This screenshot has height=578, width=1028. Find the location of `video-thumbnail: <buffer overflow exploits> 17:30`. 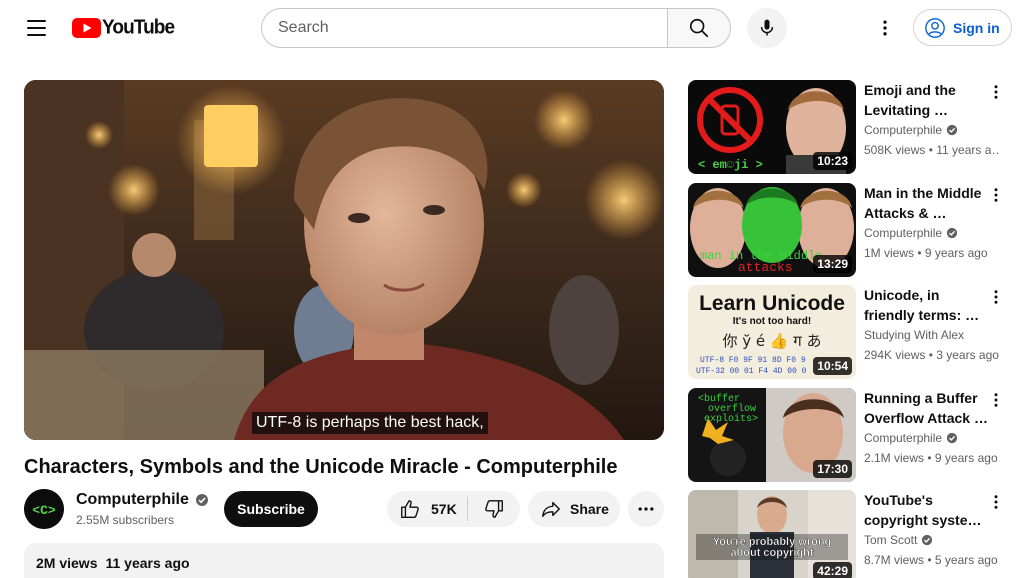

video-thumbnail: <buffer overflow exploits> 17:30 is located at coordinates (772, 435).